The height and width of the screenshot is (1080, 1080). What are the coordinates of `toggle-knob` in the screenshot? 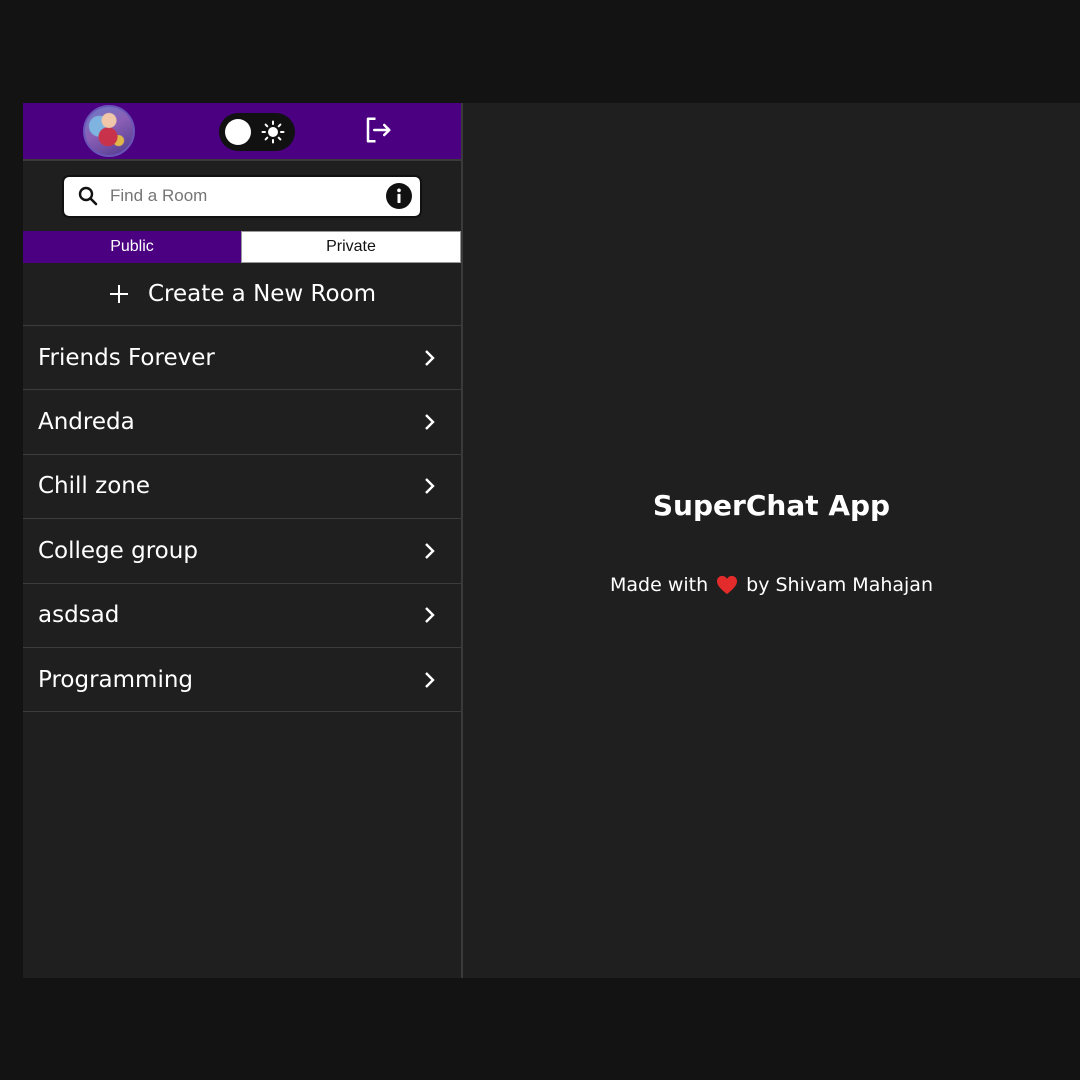 It's located at (238, 132).